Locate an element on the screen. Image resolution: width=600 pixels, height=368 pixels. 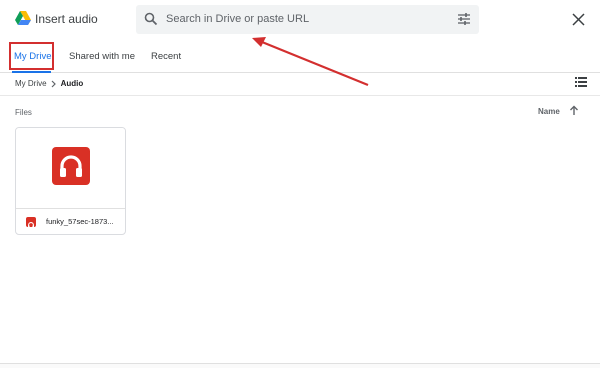
tab-recent: Recent is located at coordinates (166, 56).